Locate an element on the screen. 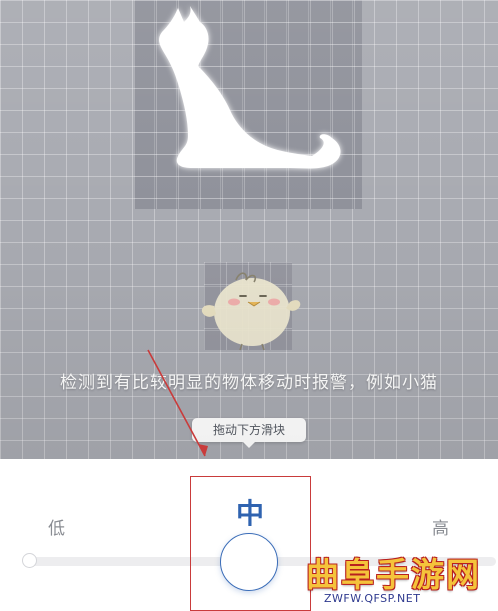 The height and width of the screenshot is (611, 498). sensitivity-low-label: 低 is located at coordinates (56, 526).